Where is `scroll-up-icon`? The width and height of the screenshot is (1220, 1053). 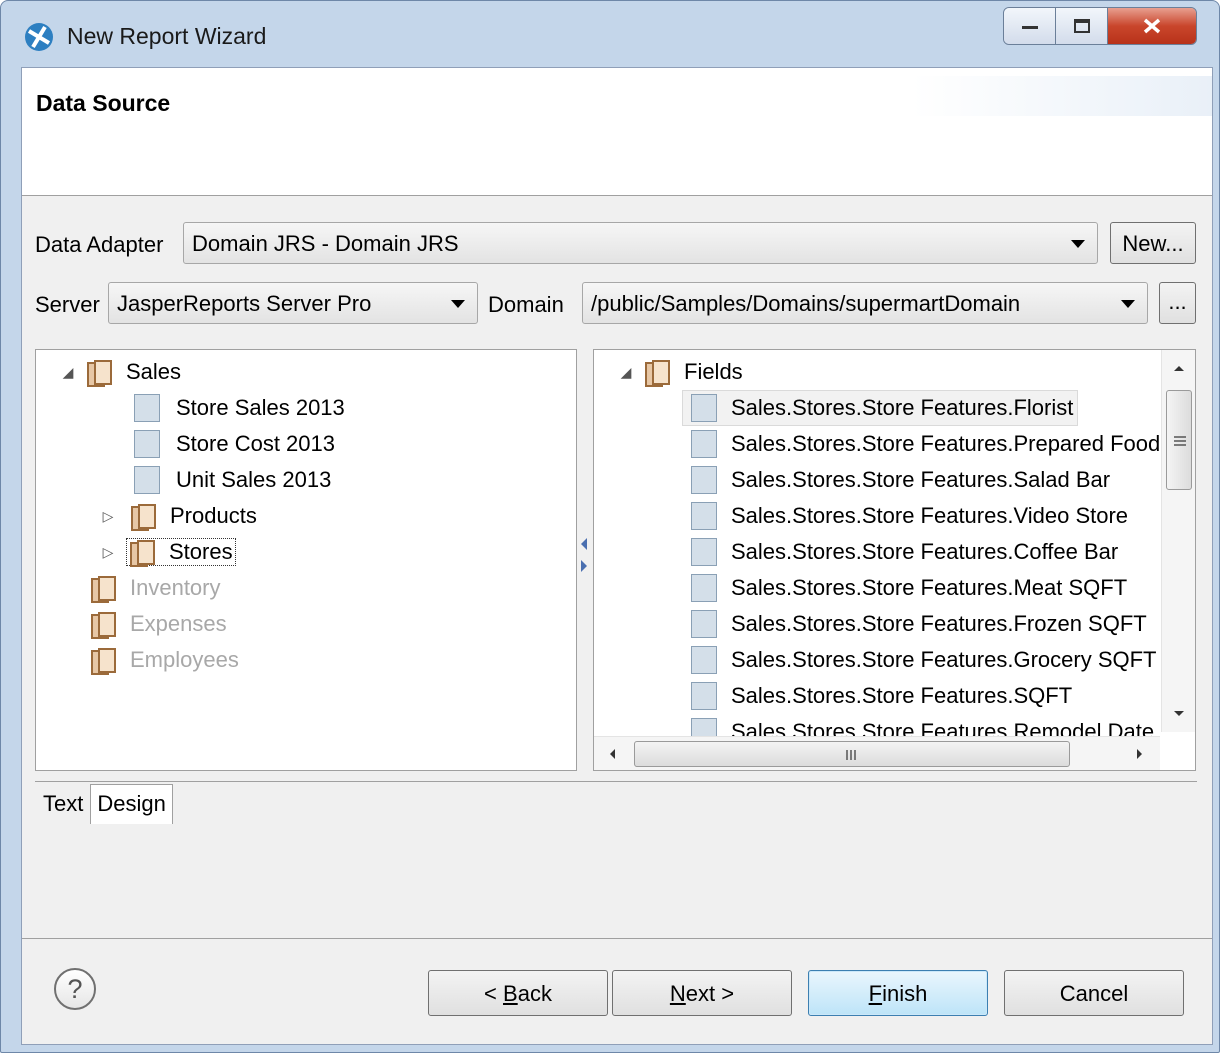
scroll-up-icon is located at coordinates (1179, 368).